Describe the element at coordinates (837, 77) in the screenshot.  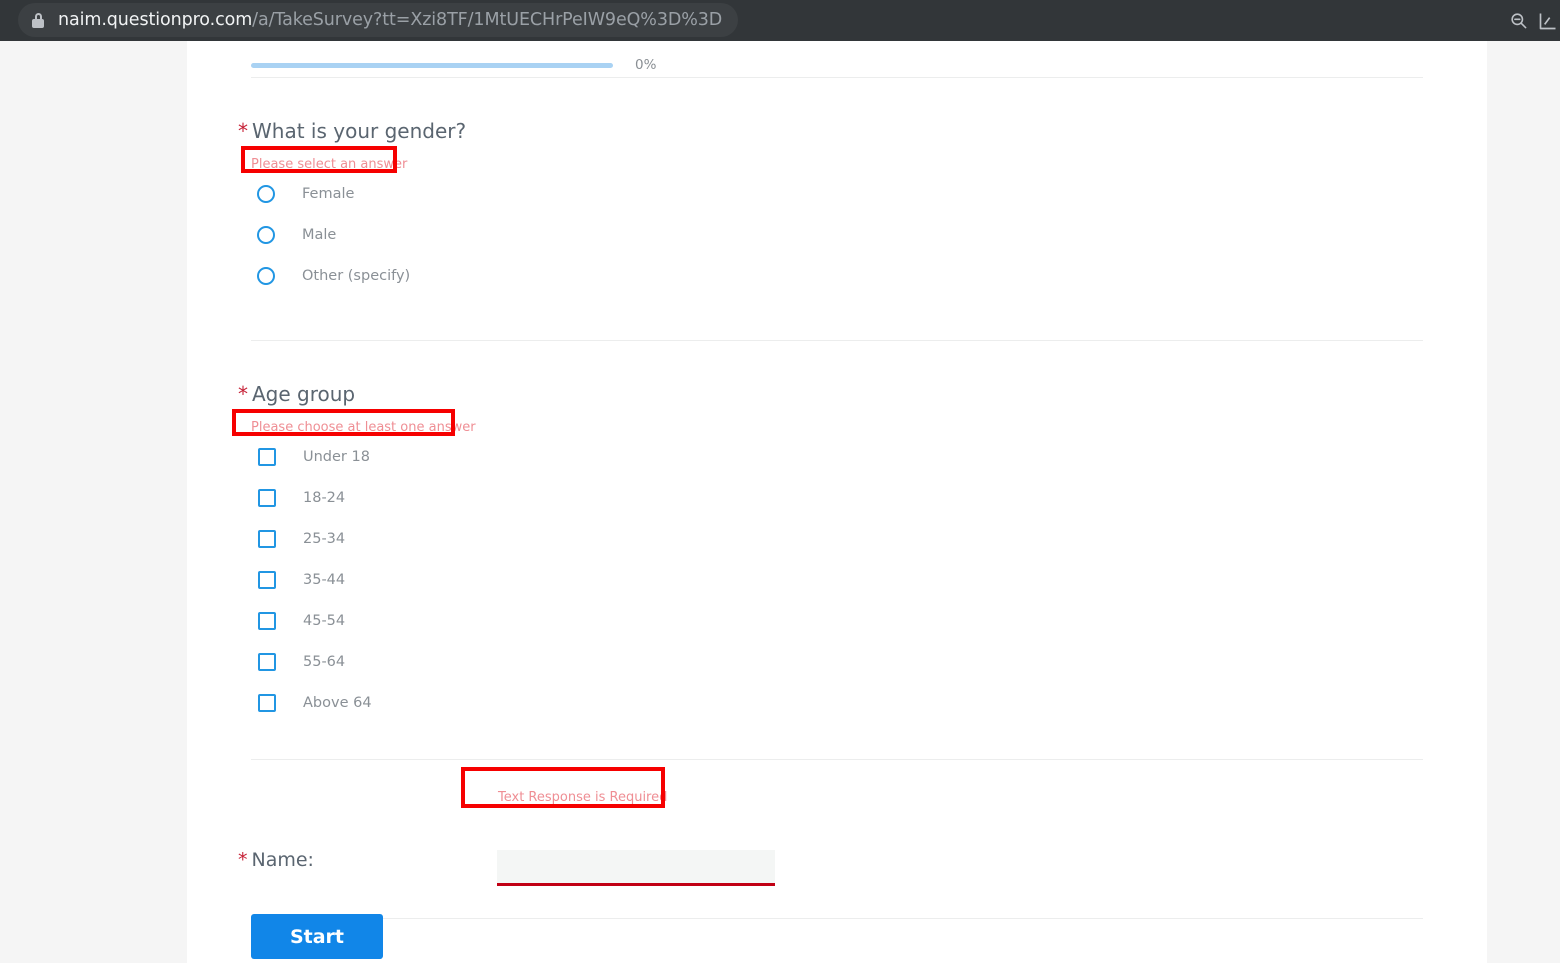
I see `divider-top` at that location.